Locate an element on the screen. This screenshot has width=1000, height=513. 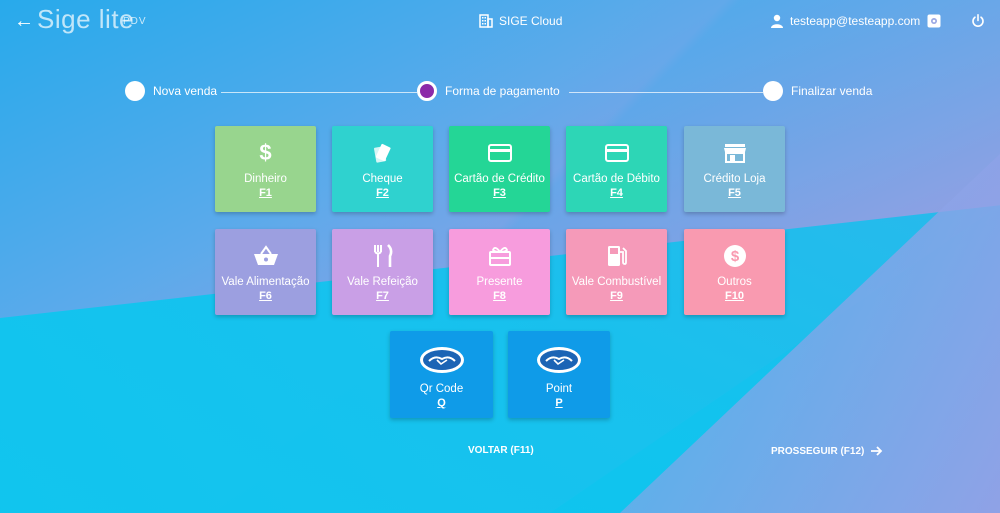
arrow-right-icon is located at coordinates (877, 451).